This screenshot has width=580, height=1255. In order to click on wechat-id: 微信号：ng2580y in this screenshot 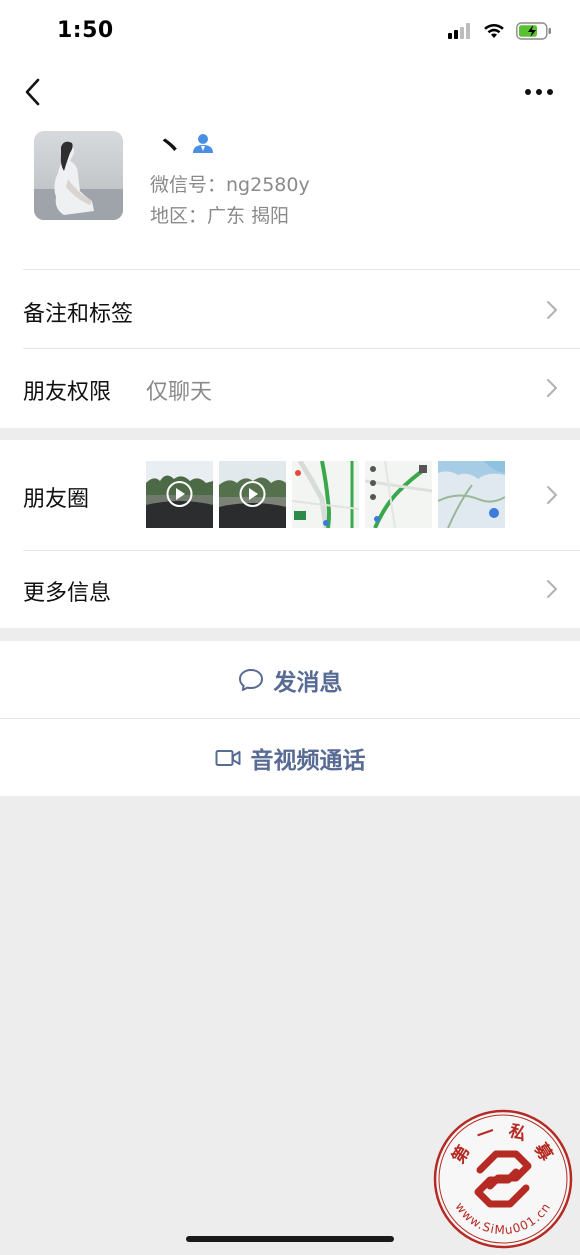, I will do `click(230, 185)`.